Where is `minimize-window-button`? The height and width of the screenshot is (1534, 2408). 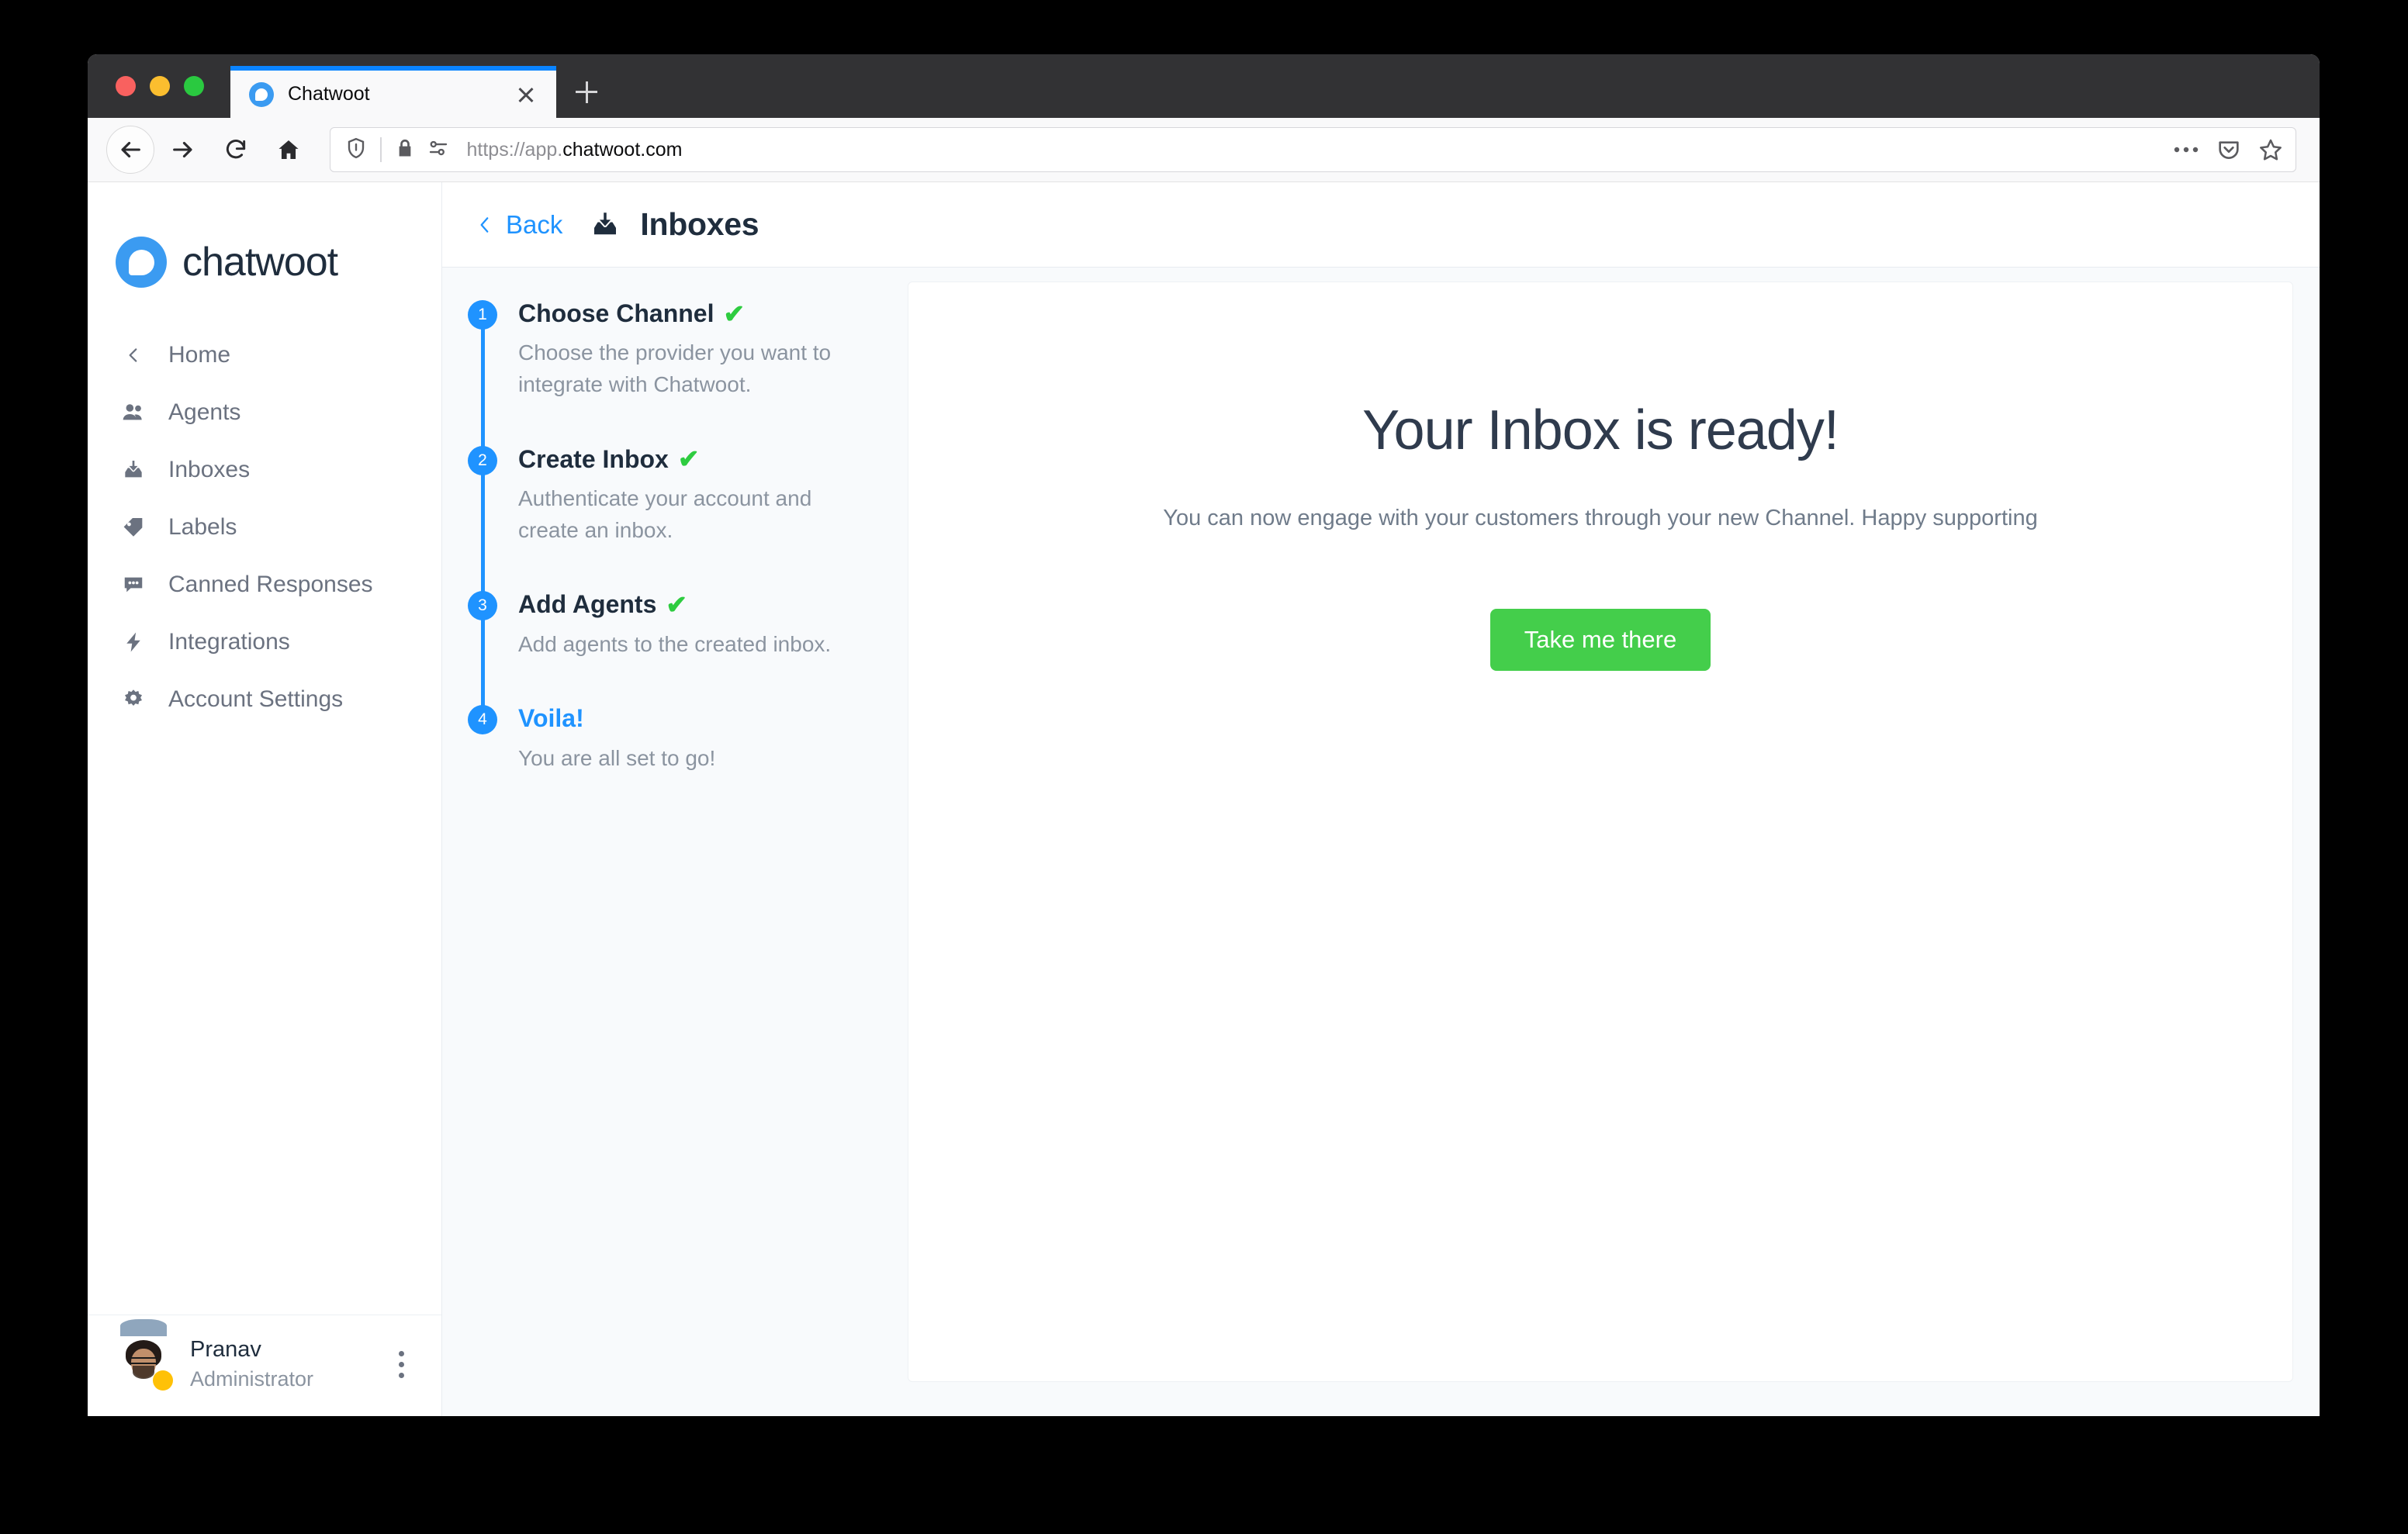 minimize-window-button is located at coordinates (160, 86).